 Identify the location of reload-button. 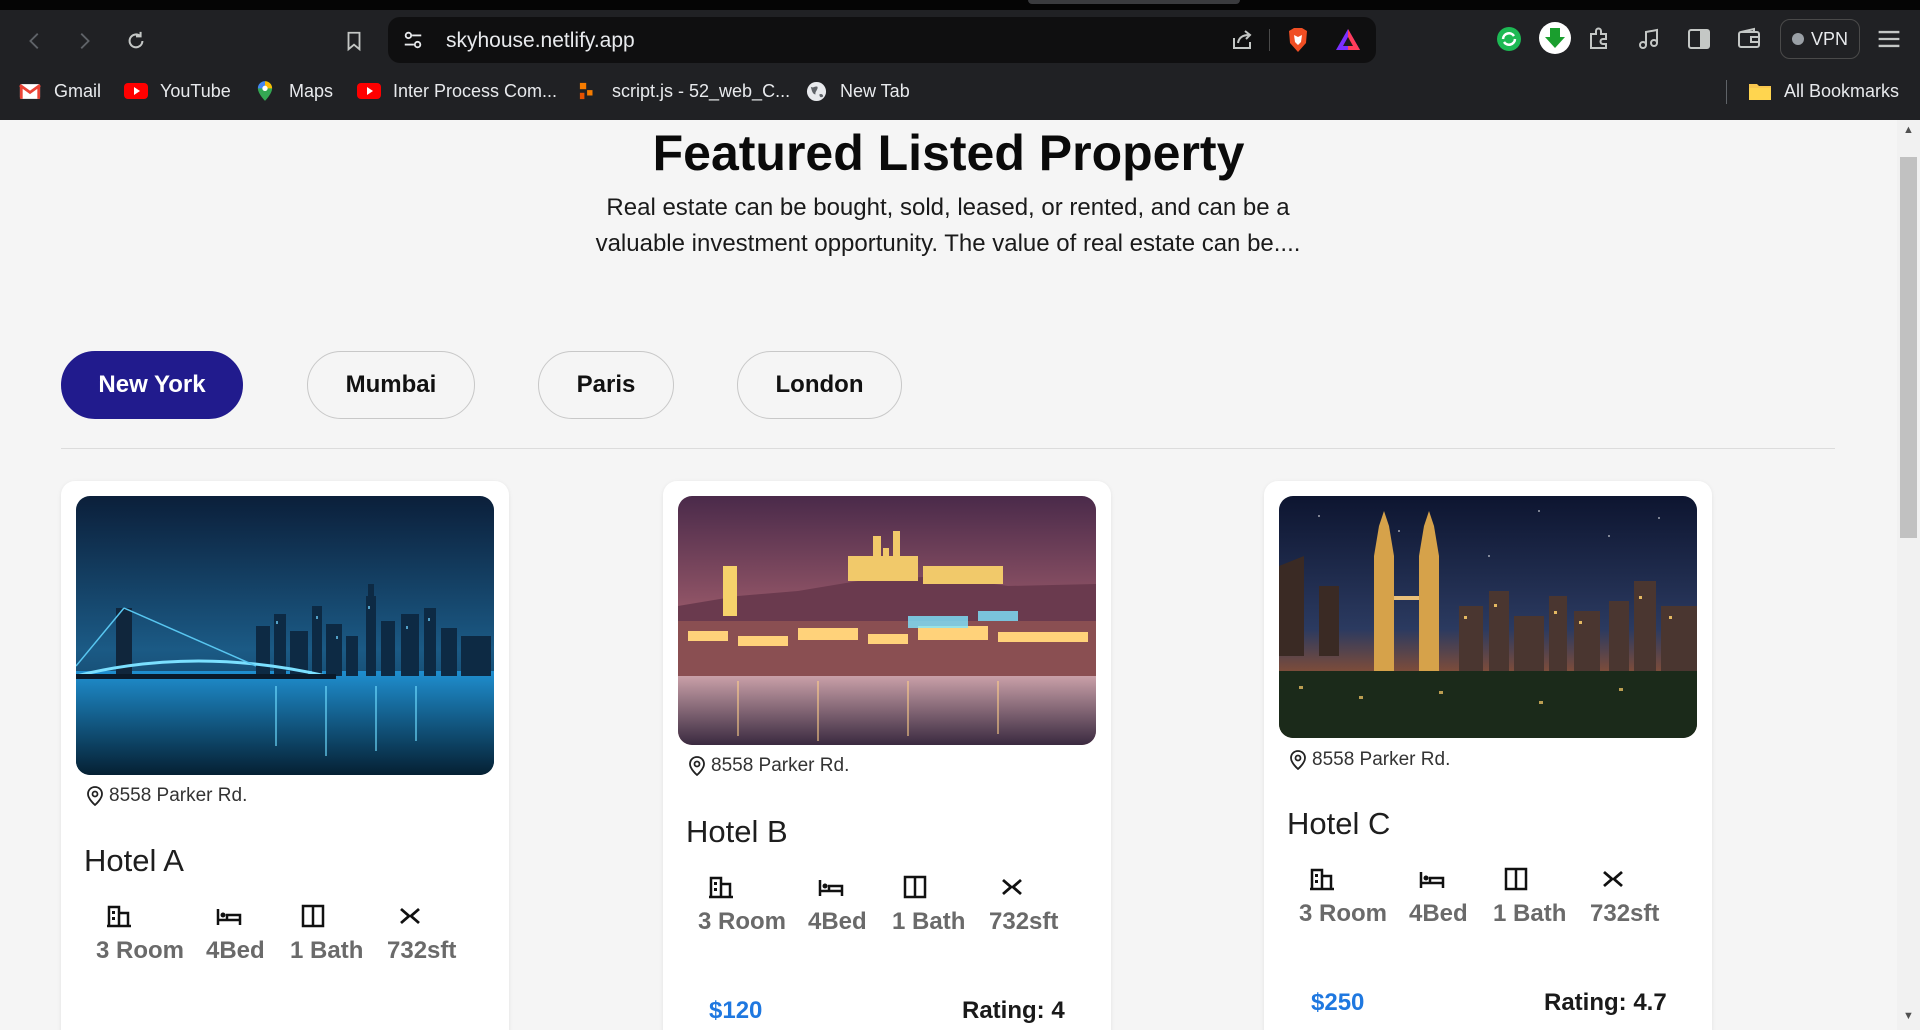
(136, 41).